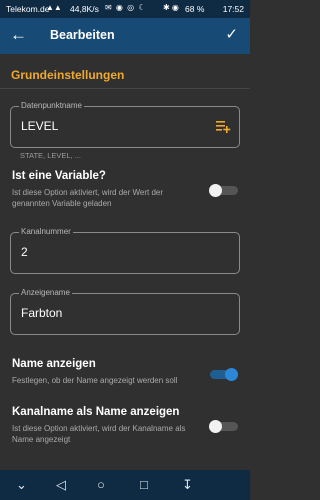 The width and height of the screenshot is (320, 500). What do you see at coordinates (125, 485) in the screenshot?
I see `system-nav-bar: ⌄ ◁ ○ □ ↧` at bounding box center [125, 485].